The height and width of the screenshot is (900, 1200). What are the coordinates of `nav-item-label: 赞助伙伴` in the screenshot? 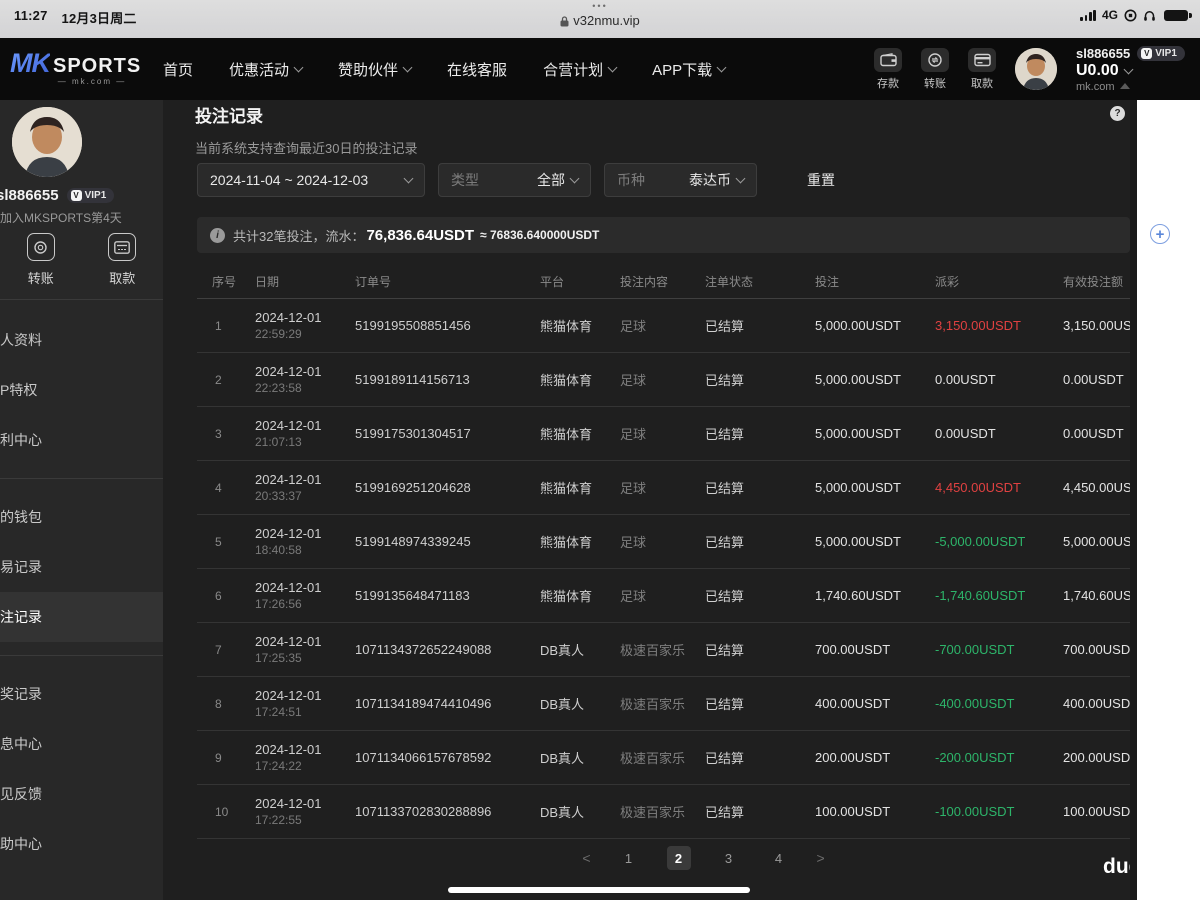 It's located at (368, 70).